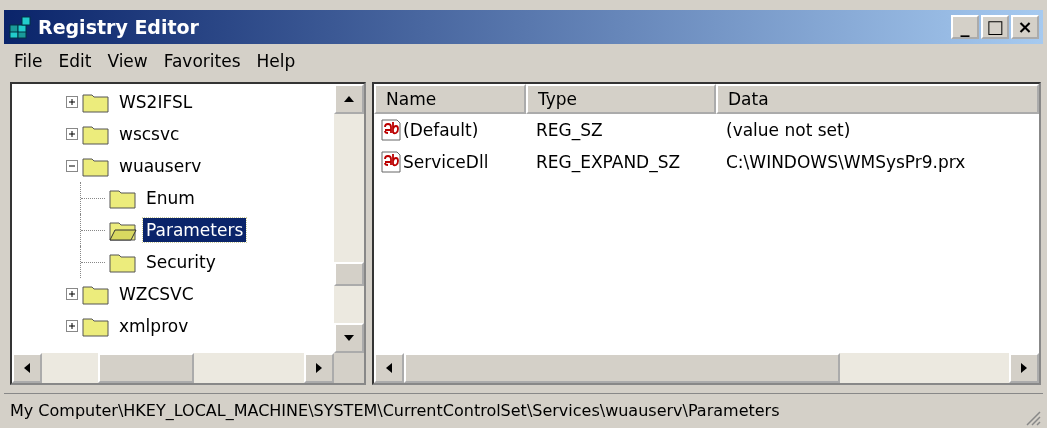 This screenshot has width=1047, height=428. I want to click on window-title: Registry Editor, so click(119, 27).